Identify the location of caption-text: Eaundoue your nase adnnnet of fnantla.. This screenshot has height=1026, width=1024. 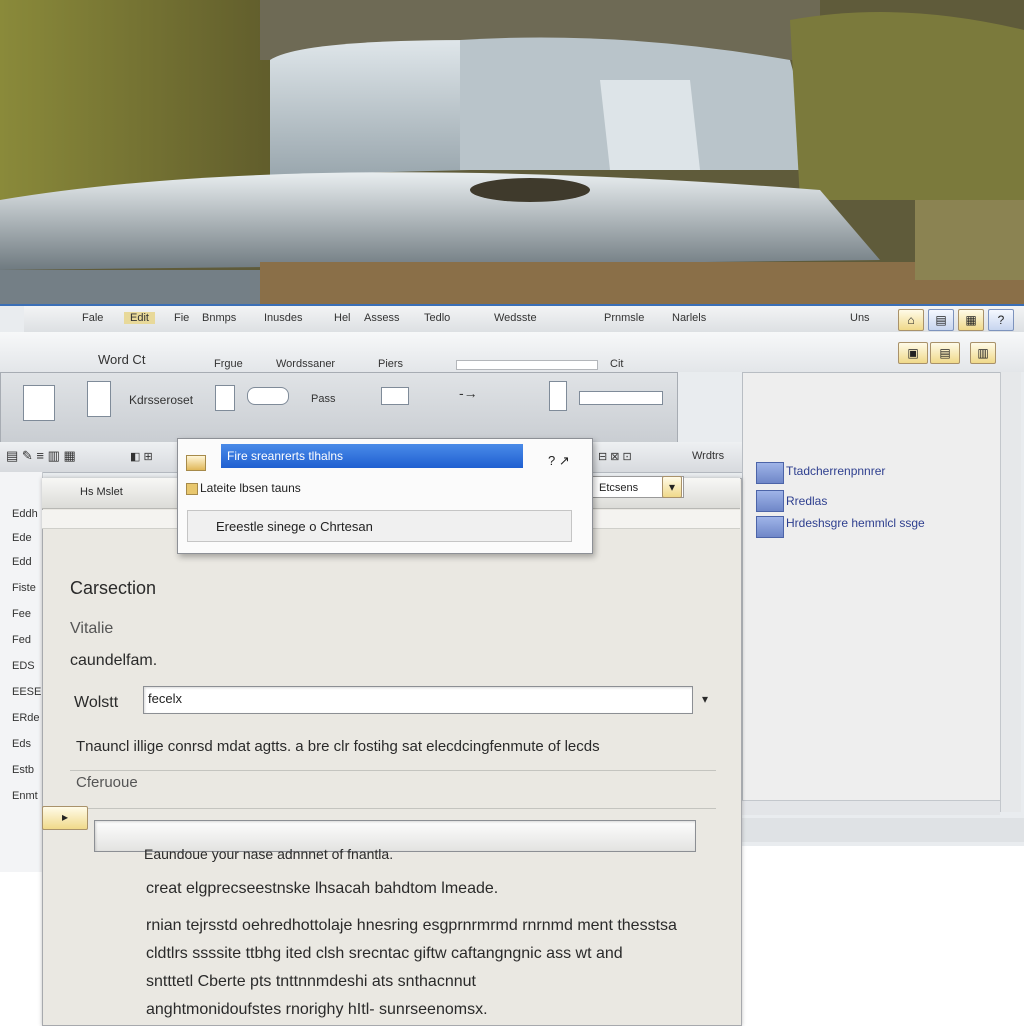
(269, 854).